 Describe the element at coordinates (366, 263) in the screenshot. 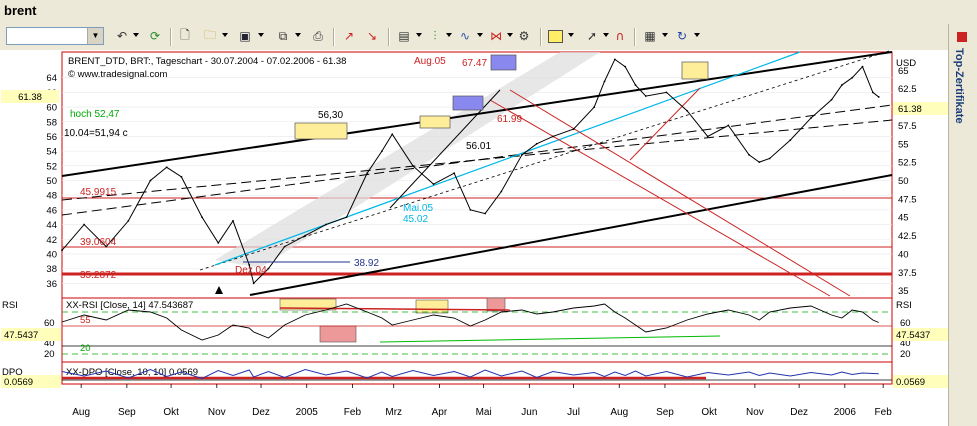

I see `annotation-38-92: 38.92` at that location.